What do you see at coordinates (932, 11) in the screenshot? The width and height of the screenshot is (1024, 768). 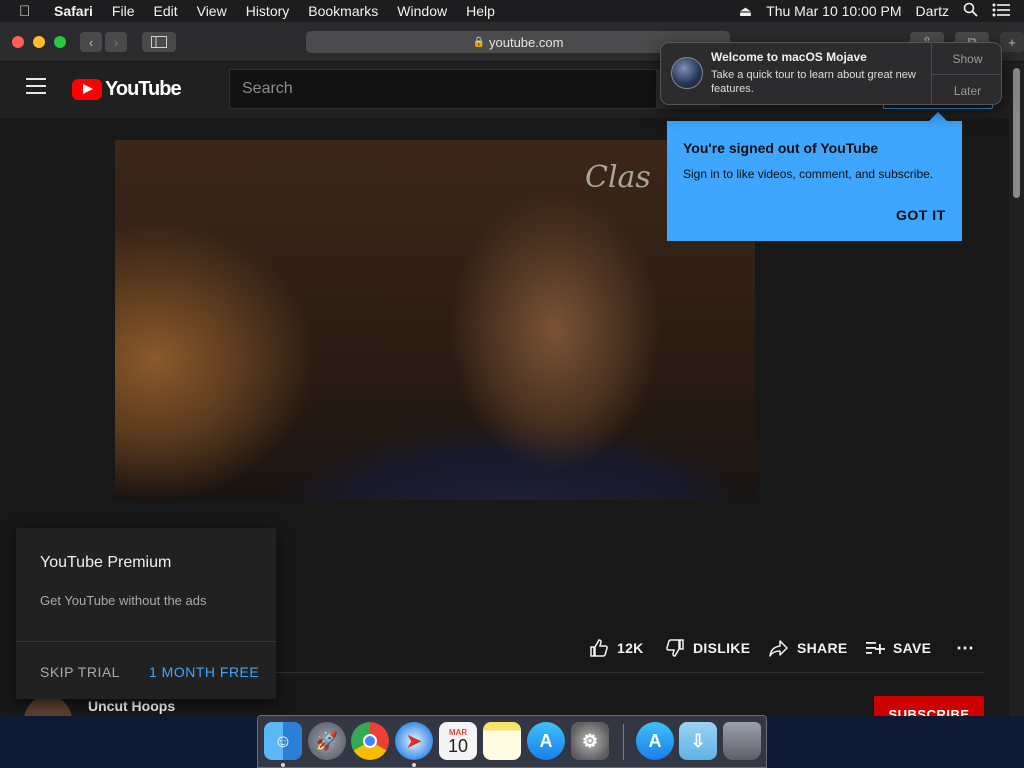 I see `menu-user: Dartz` at bounding box center [932, 11].